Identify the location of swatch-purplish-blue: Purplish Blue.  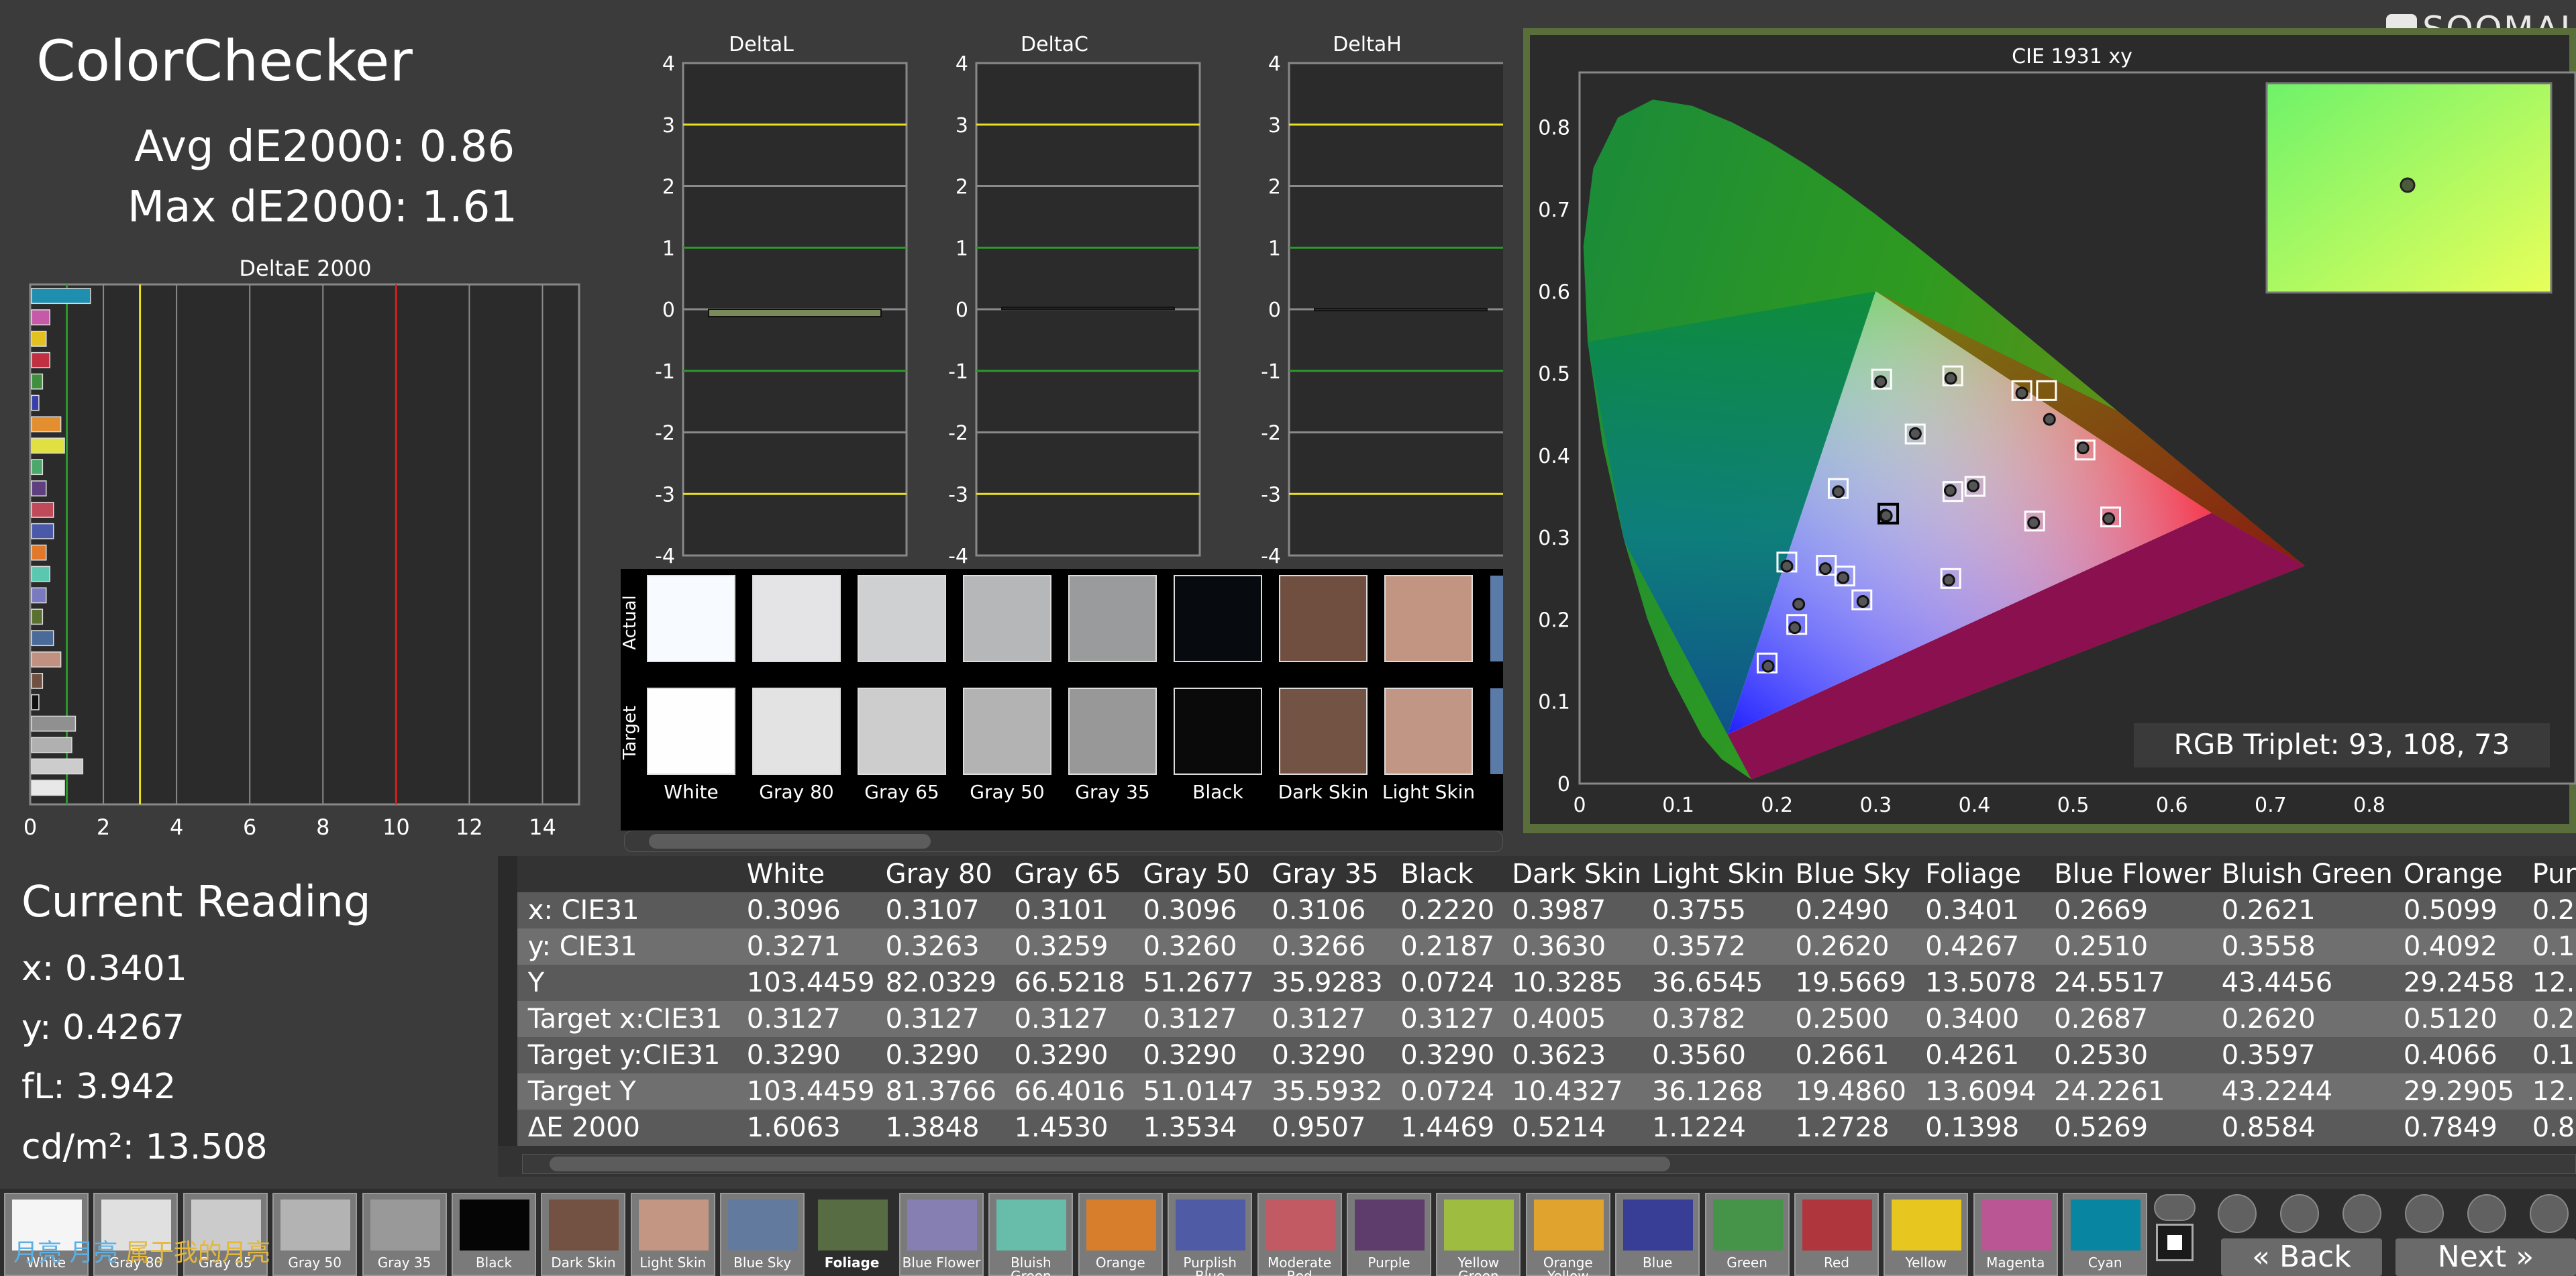
(1210, 1234).